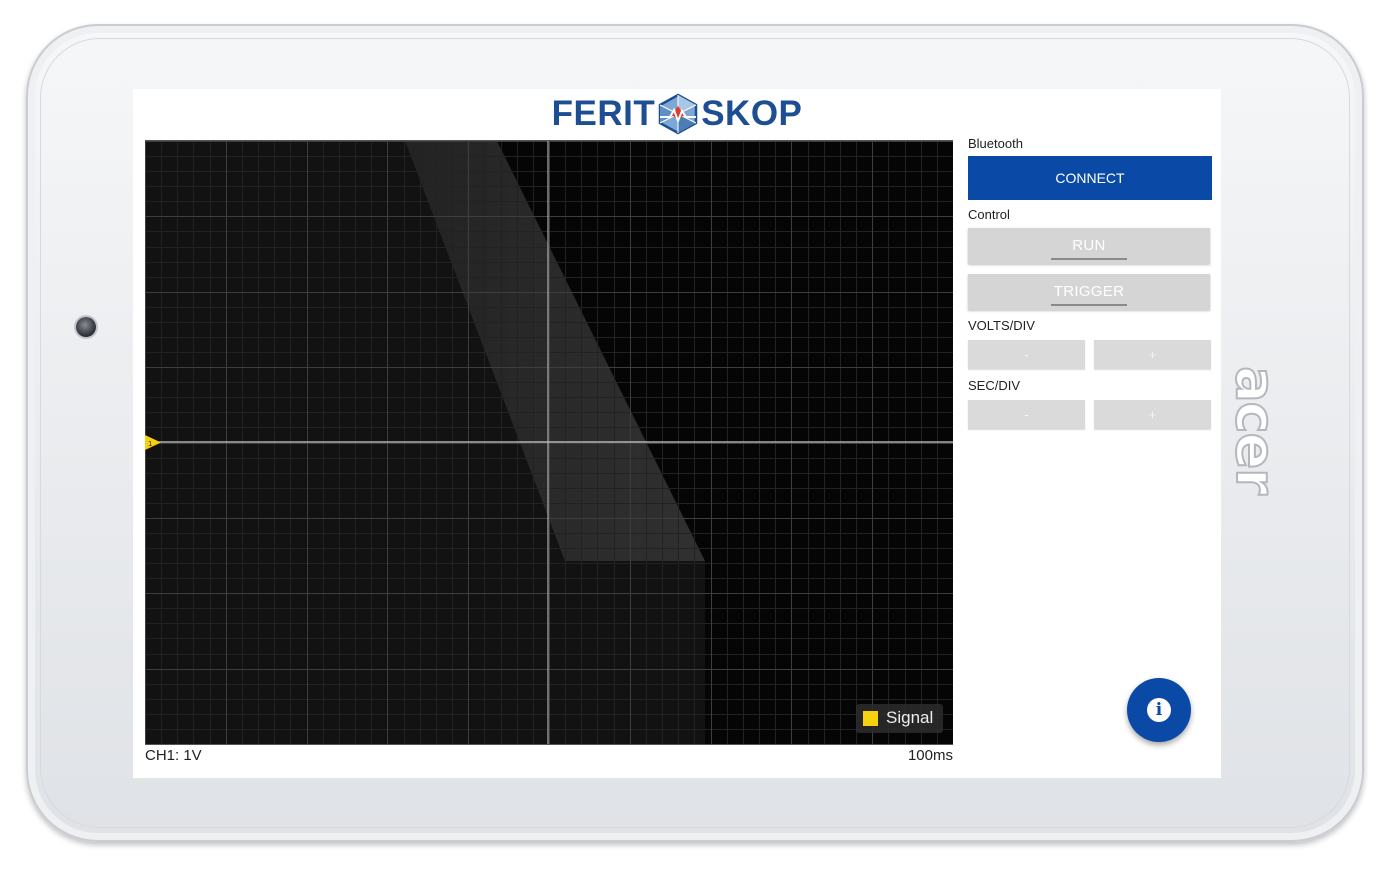  Describe the element at coordinates (1001, 325) in the screenshot. I see `volts-div-section-label: VOLTS/DIV` at that location.